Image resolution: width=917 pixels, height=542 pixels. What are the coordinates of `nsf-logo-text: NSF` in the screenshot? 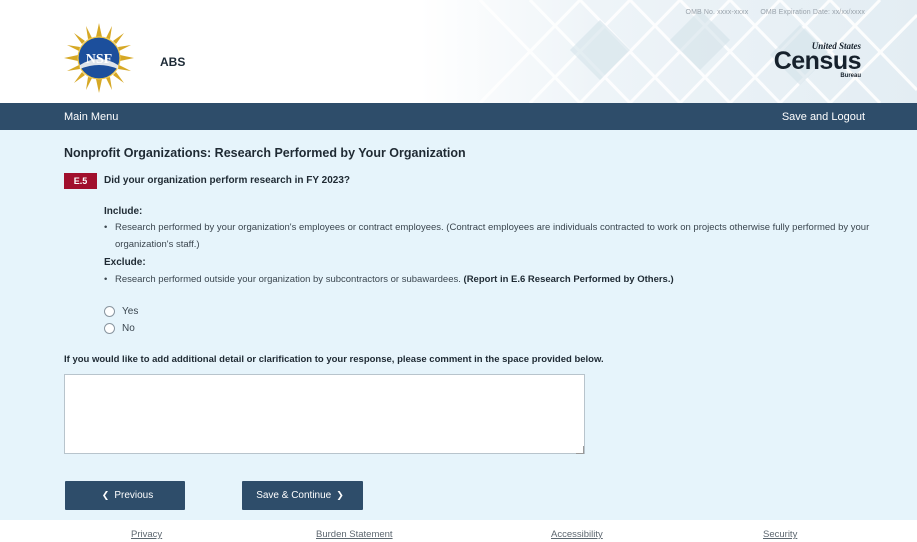 It's located at (99, 59).